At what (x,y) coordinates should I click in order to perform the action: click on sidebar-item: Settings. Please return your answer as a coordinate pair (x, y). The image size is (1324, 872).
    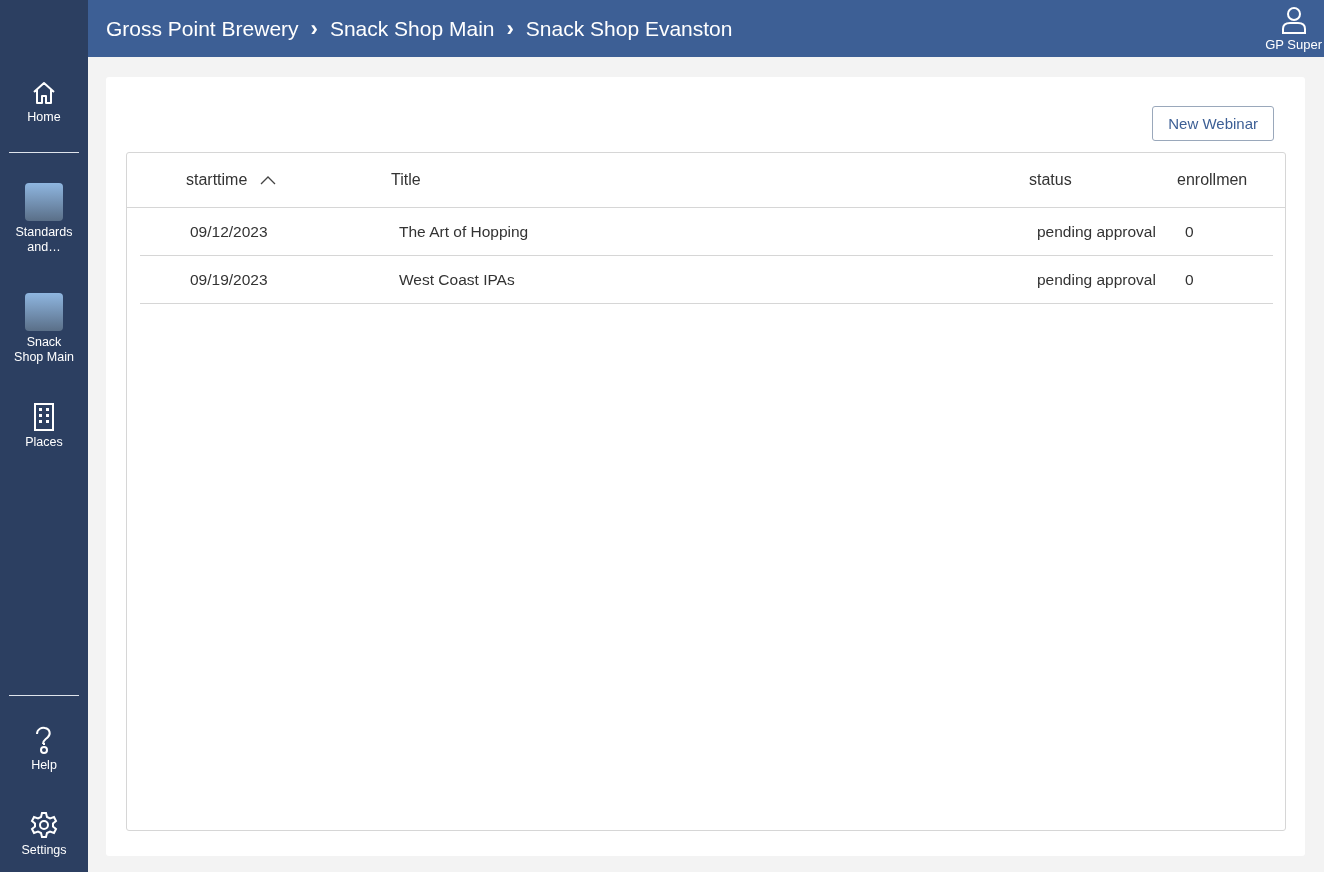
    Looking at the image, I should click on (44, 834).